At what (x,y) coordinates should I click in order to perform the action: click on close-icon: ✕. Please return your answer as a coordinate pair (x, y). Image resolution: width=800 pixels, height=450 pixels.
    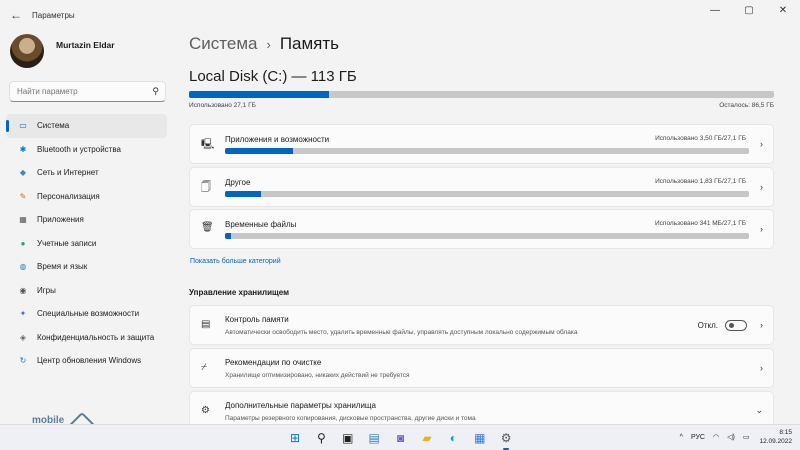
    Looking at the image, I should click on (783, 10).